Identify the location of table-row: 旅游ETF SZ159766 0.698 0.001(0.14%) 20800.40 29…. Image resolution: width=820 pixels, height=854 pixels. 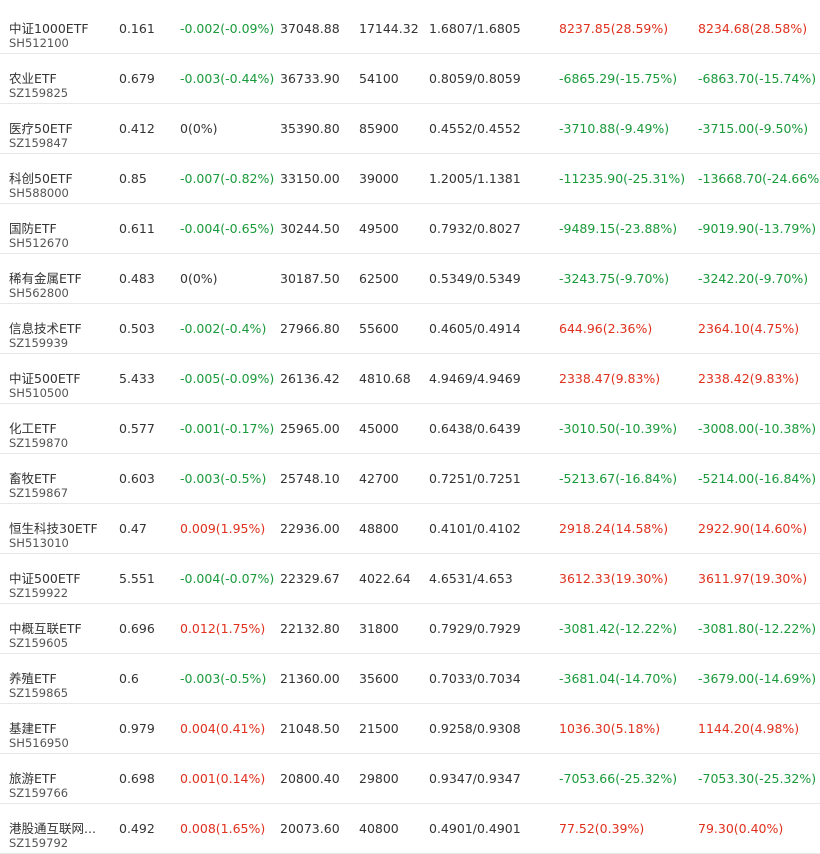
(410, 779).